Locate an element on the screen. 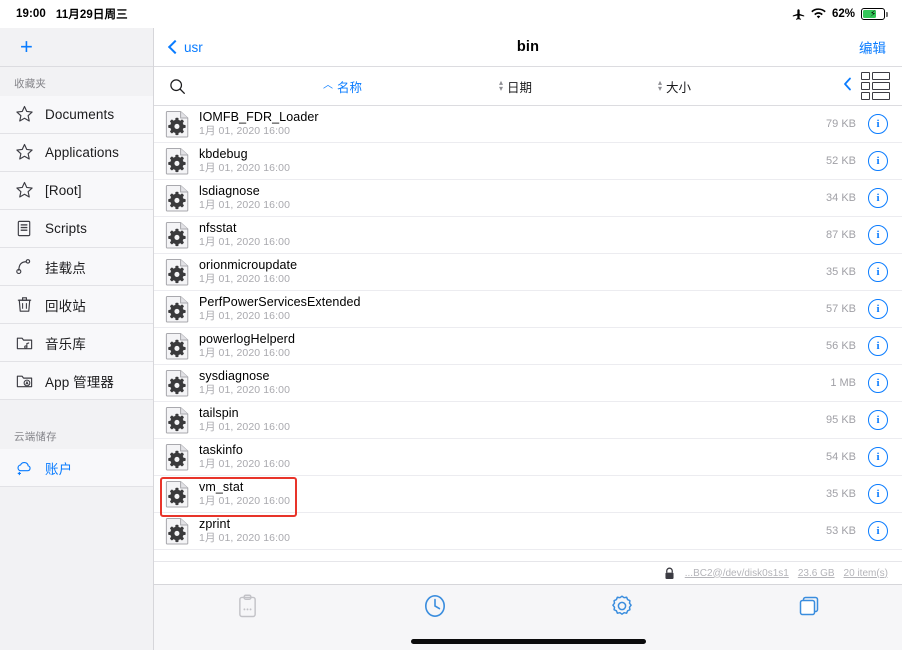 The height and width of the screenshot is (650, 902). file-size: 57 KB is located at coordinates (841, 309).